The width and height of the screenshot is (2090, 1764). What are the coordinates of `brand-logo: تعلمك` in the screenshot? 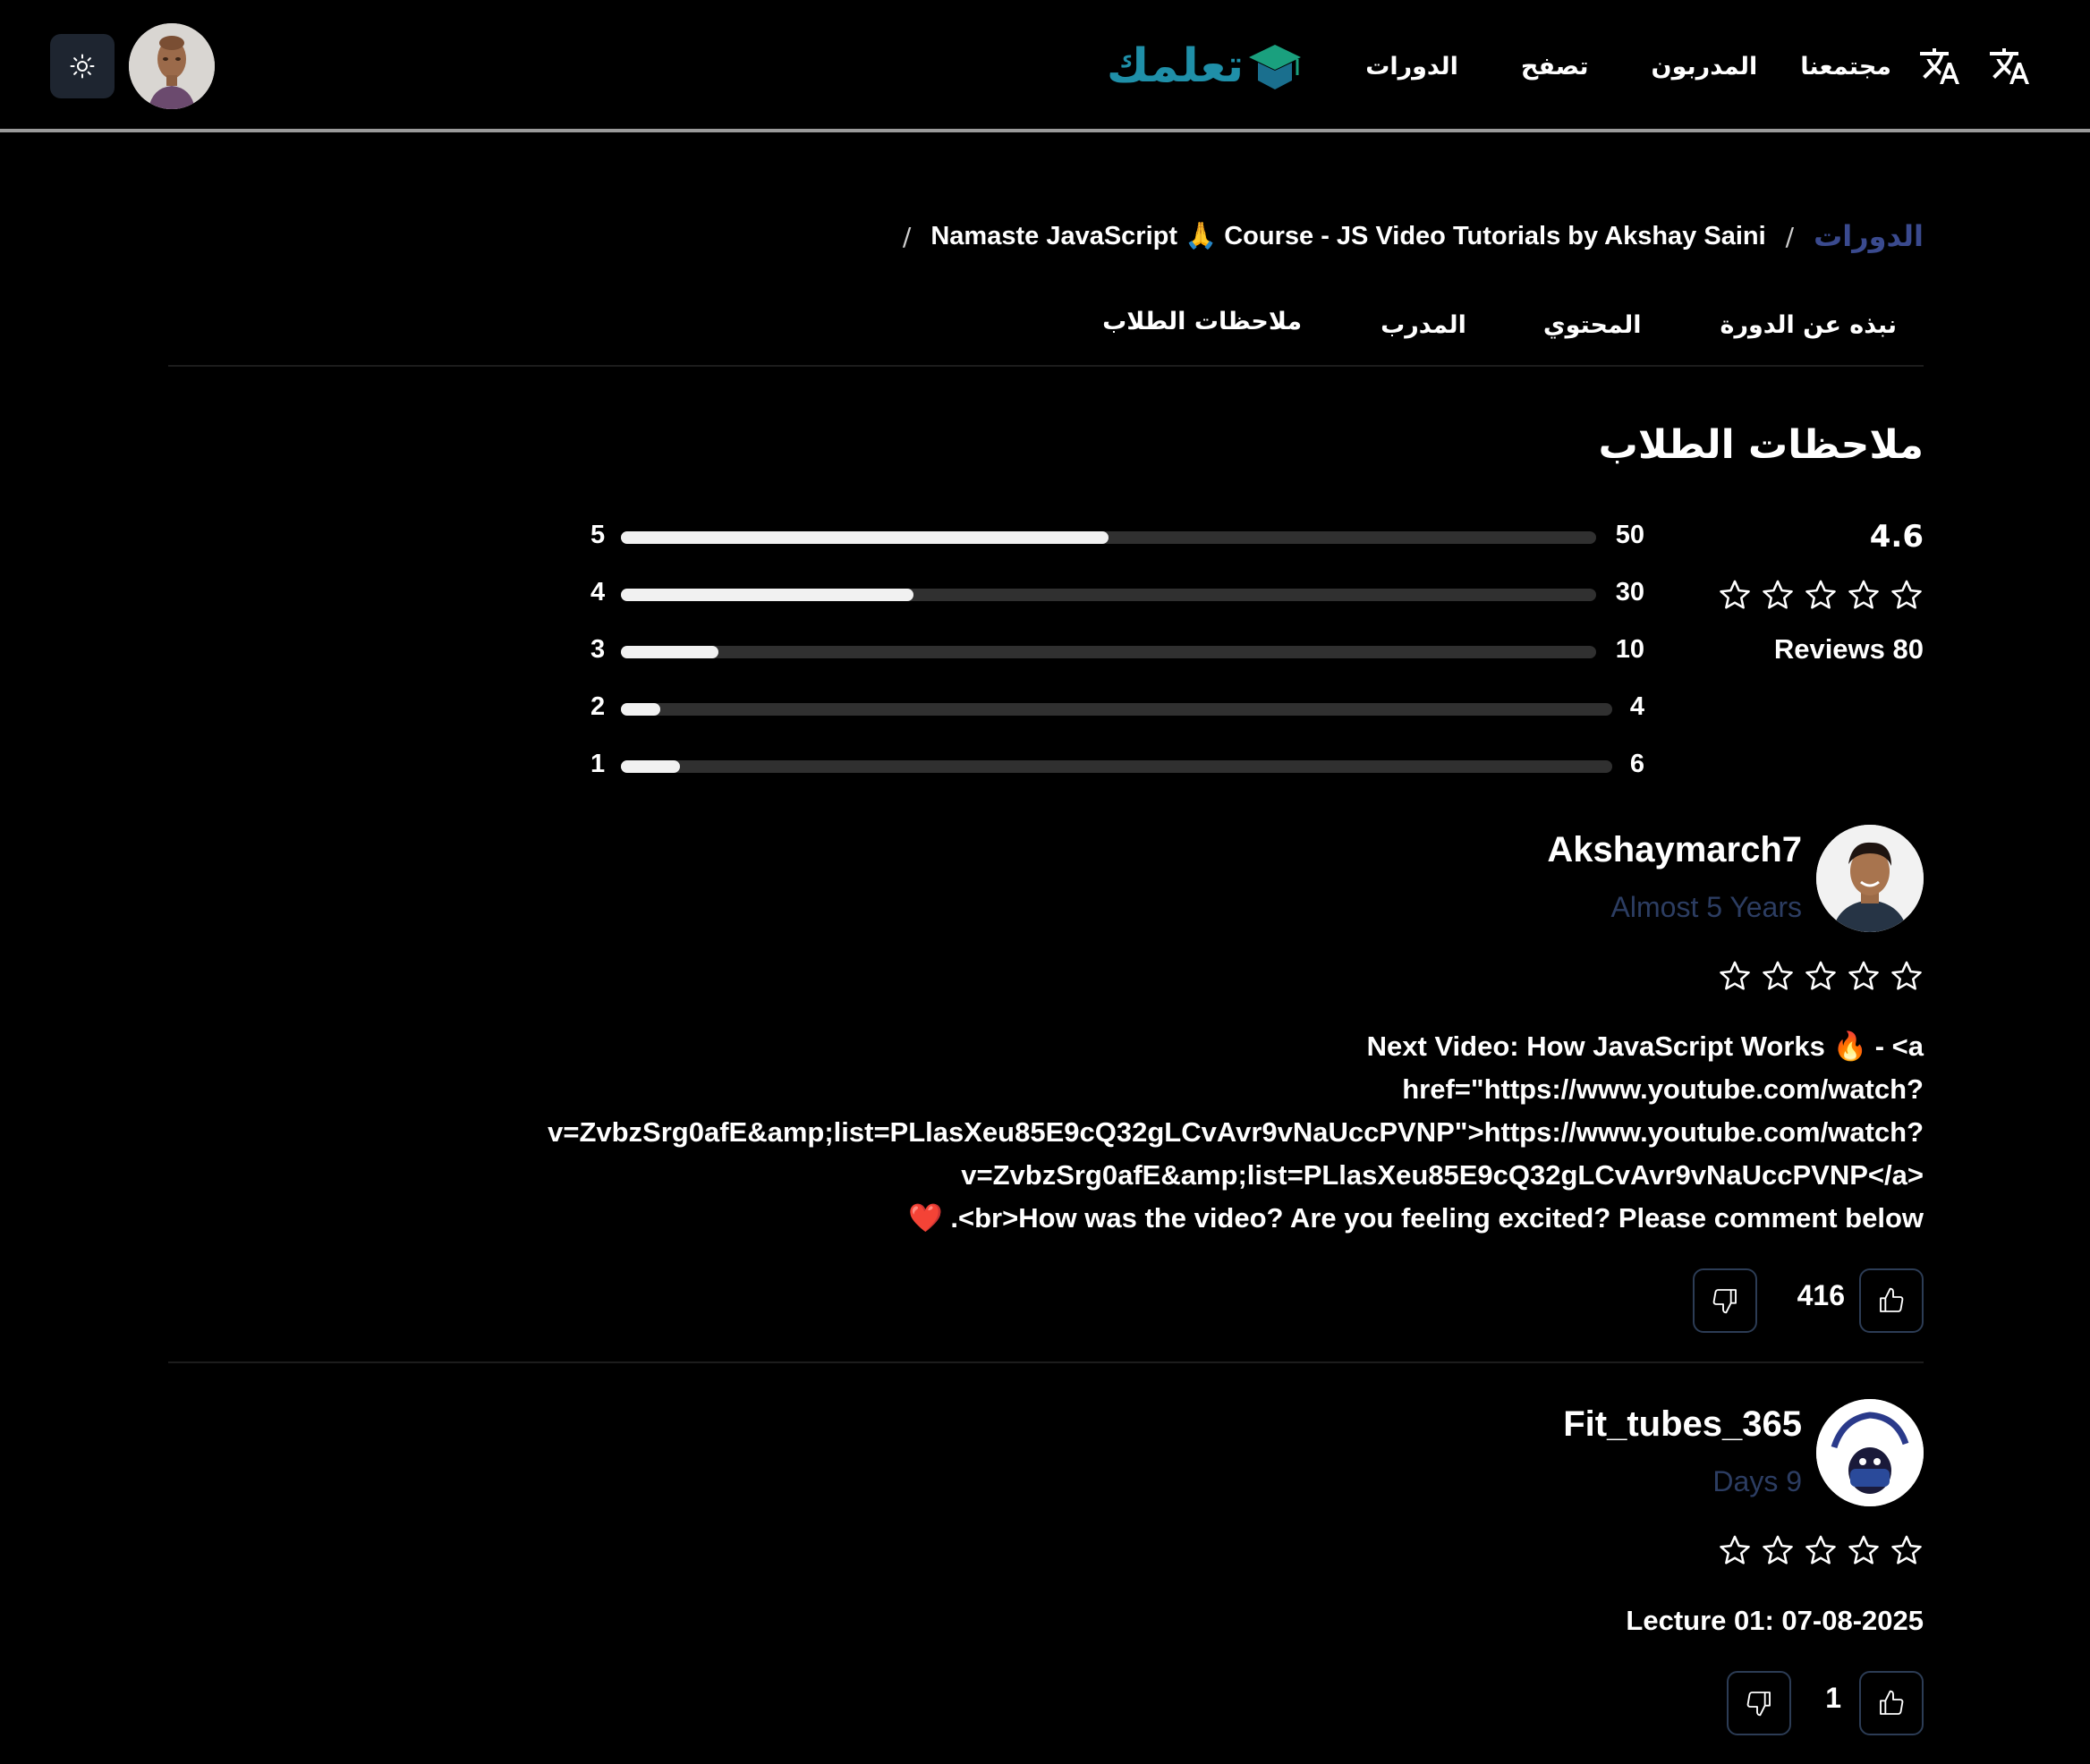 It's located at (1205, 66).